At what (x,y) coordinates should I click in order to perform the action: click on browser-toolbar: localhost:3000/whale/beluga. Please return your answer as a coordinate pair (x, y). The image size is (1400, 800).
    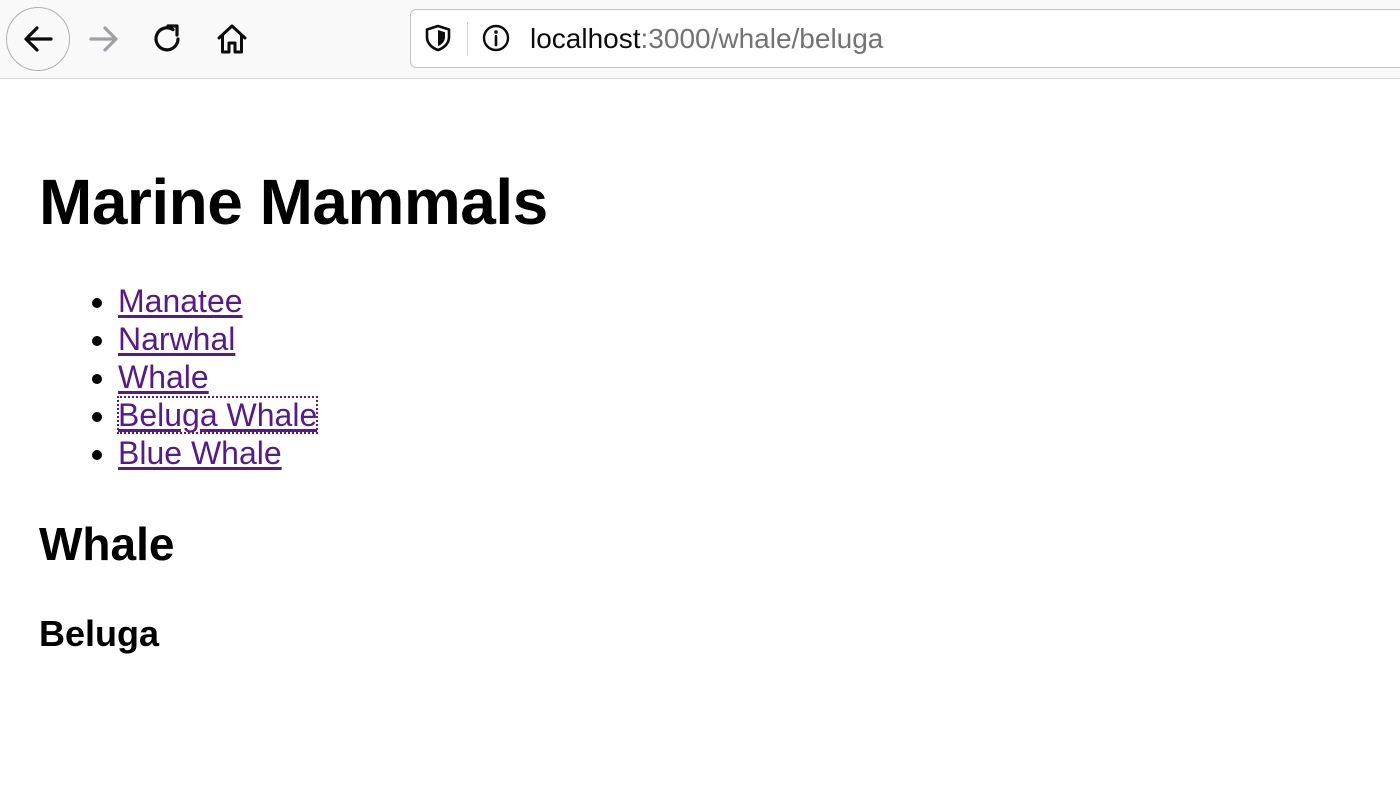
    Looking at the image, I should click on (700, 39).